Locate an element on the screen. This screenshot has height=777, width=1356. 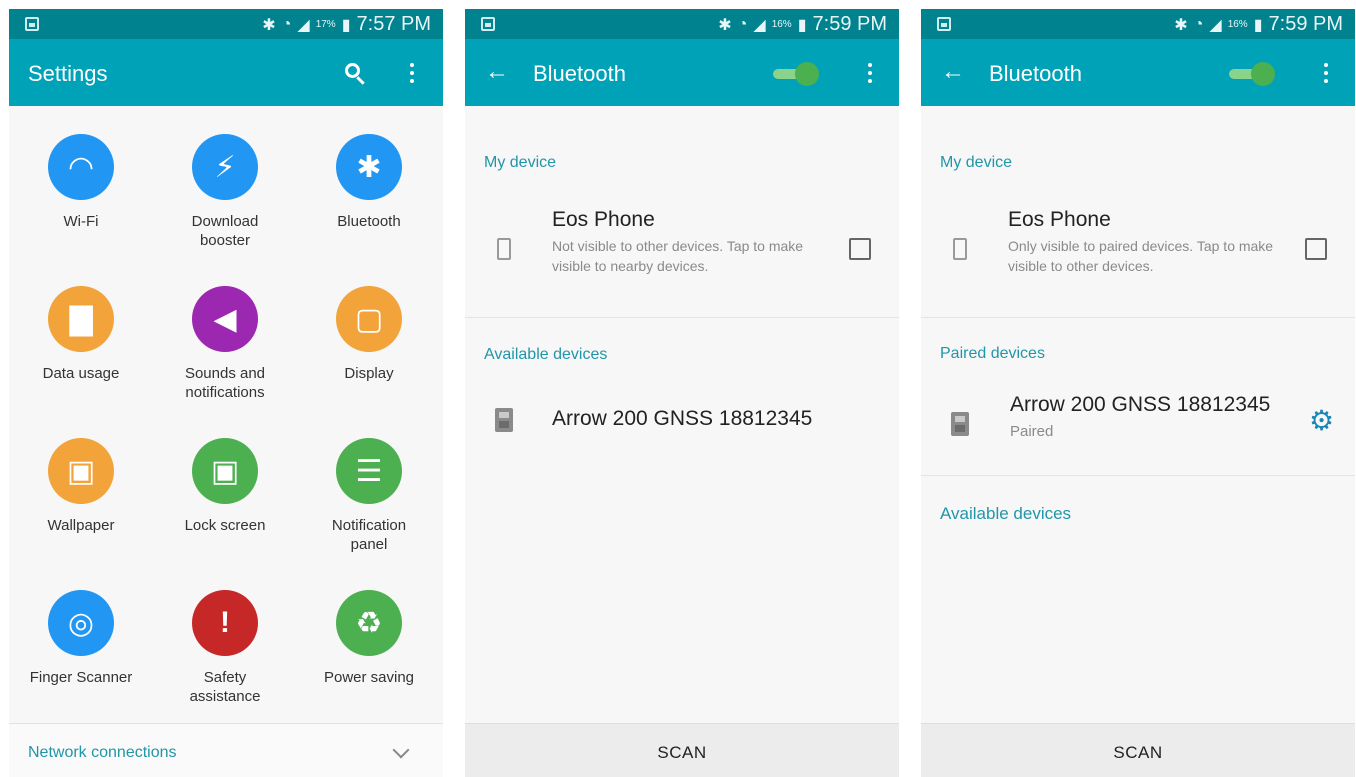
app-bar: Settings is located at coordinates (226, 72).